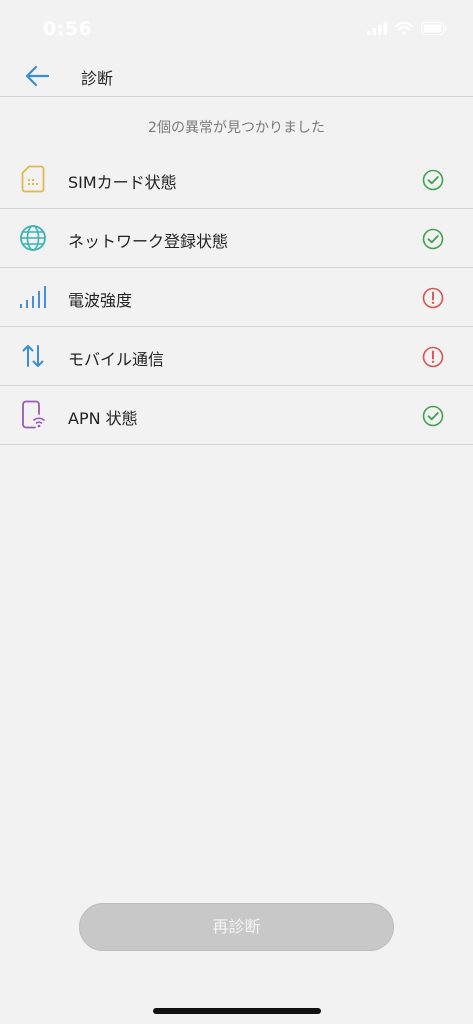 This screenshot has width=473, height=1024. Describe the element at coordinates (122, 182) in the screenshot. I see `list-item-label: SIMカード状態` at that location.